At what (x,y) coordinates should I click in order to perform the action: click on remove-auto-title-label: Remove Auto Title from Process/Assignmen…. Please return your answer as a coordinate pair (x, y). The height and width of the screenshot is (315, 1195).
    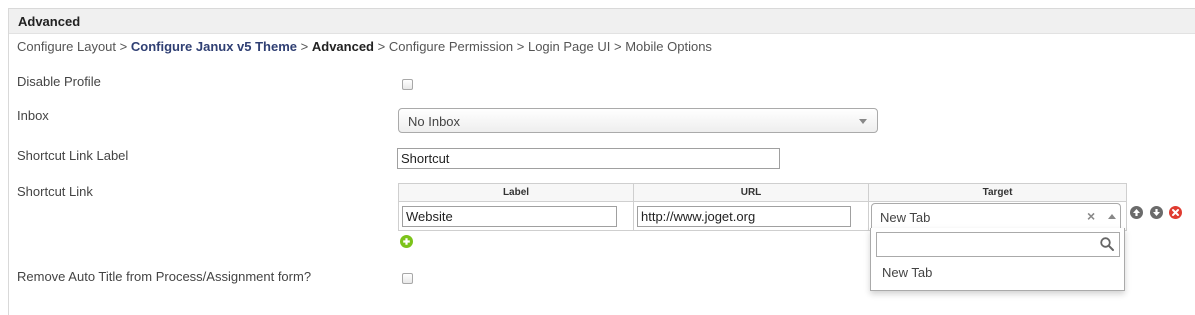
    Looking at the image, I should click on (164, 276).